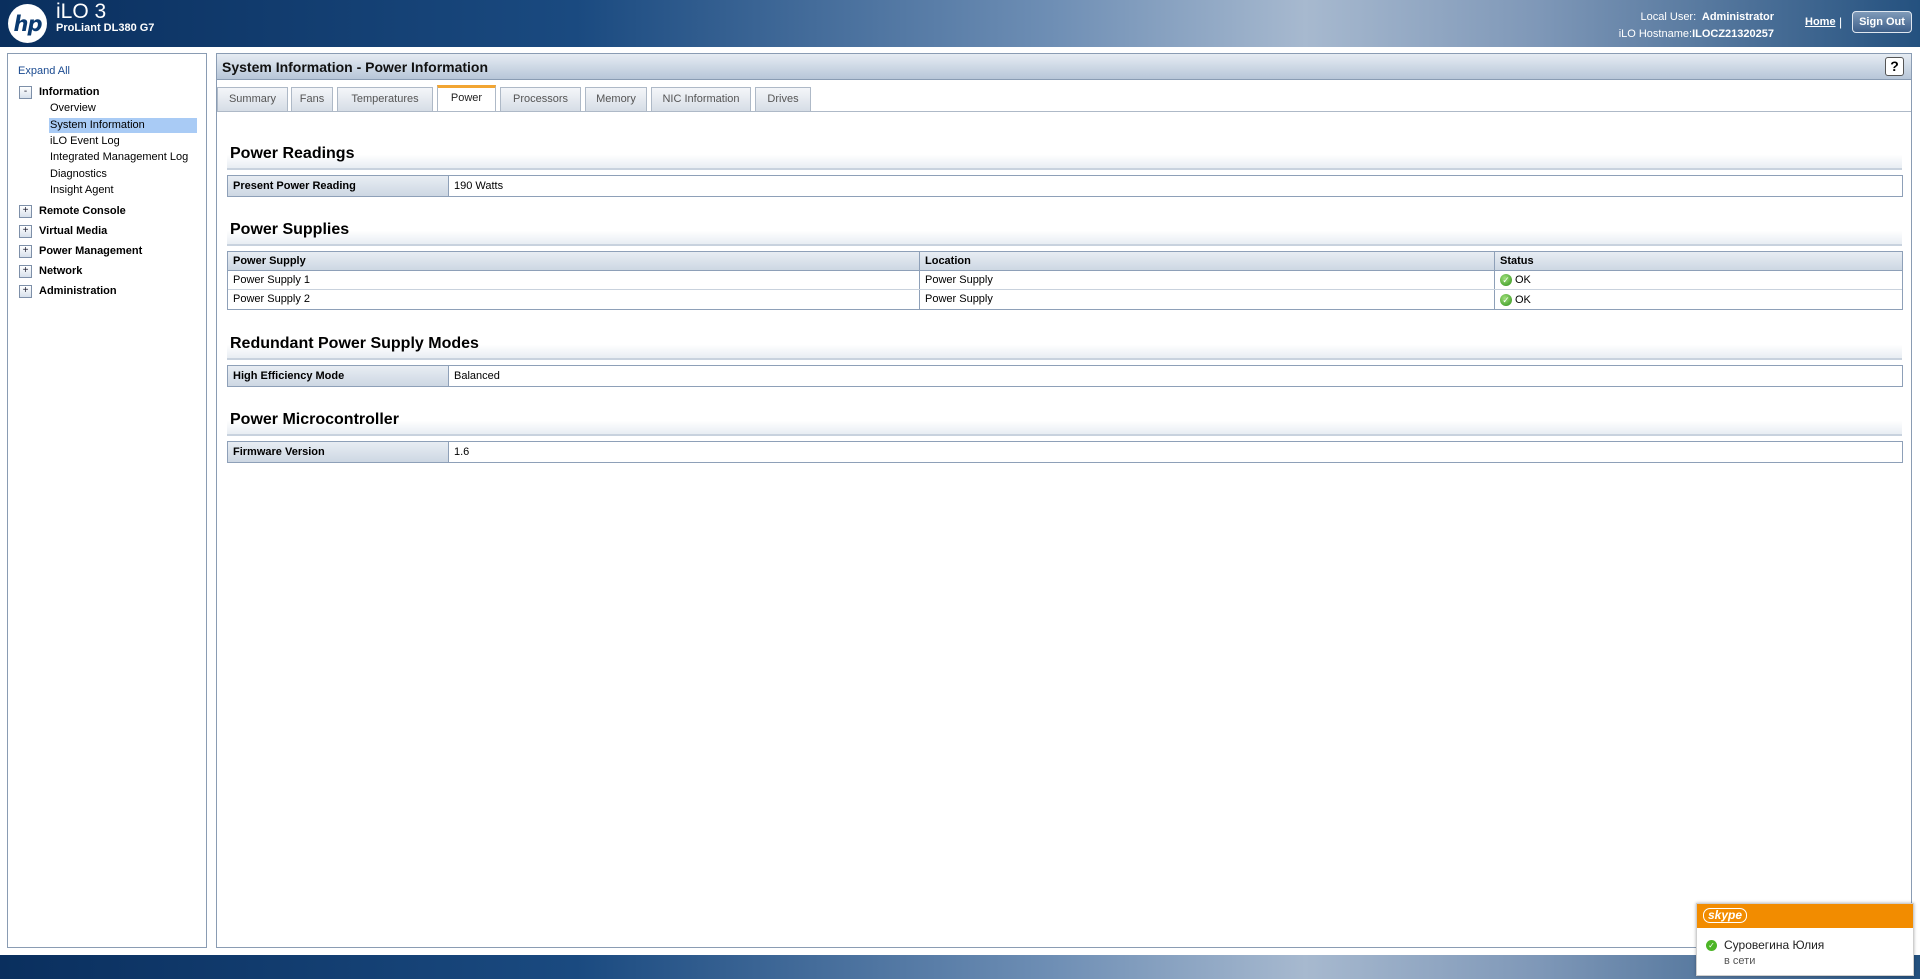 The height and width of the screenshot is (979, 1920). What do you see at coordinates (1065, 376) in the screenshot?
I see `high-efficiency-mode-row: High Efficiency Mode Balanced` at bounding box center [1065, 376].